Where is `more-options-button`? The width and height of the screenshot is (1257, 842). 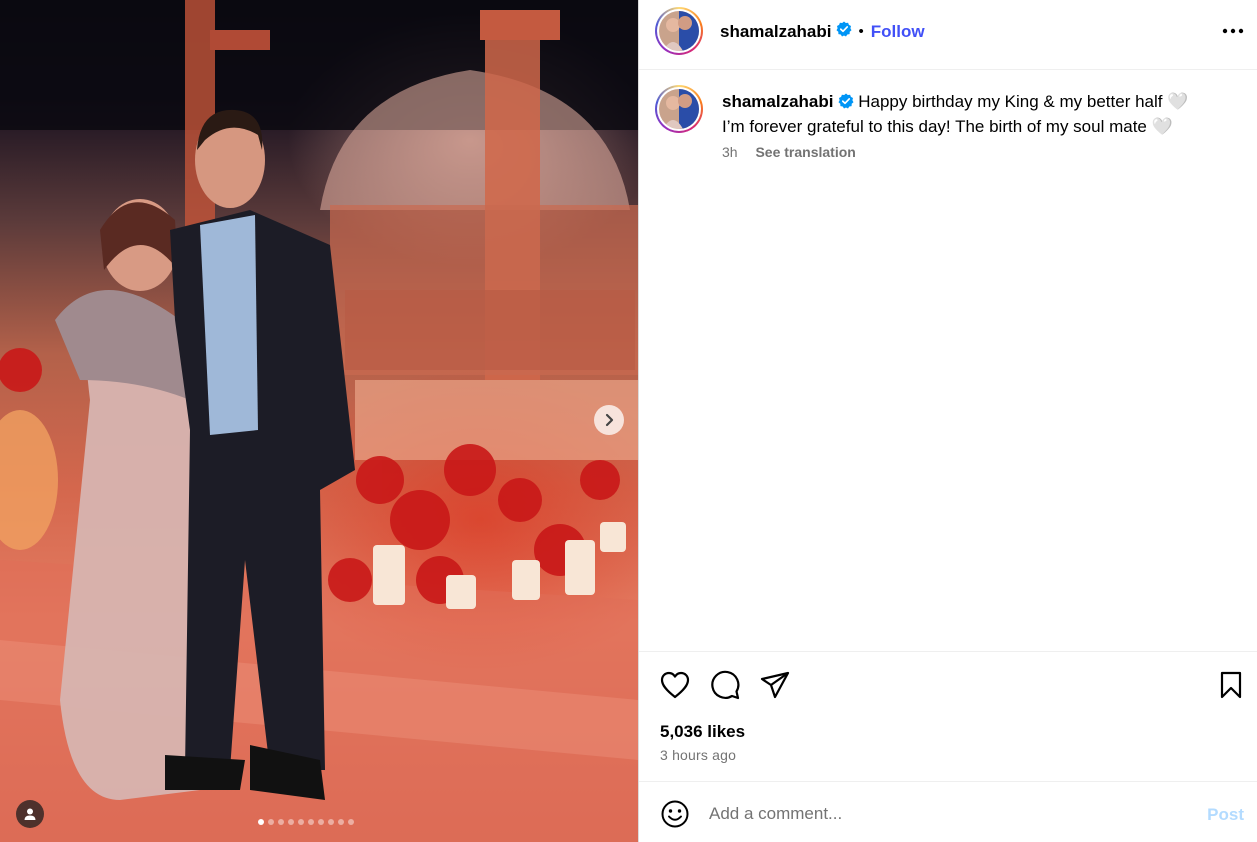
more-options-button is located at coordinates (1233, 31).